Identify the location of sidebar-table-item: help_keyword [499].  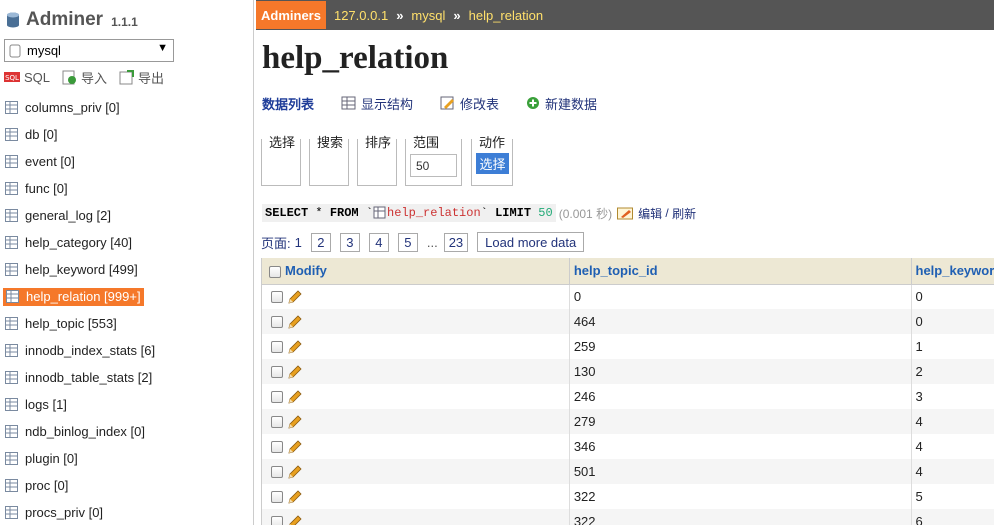
(127, 269).